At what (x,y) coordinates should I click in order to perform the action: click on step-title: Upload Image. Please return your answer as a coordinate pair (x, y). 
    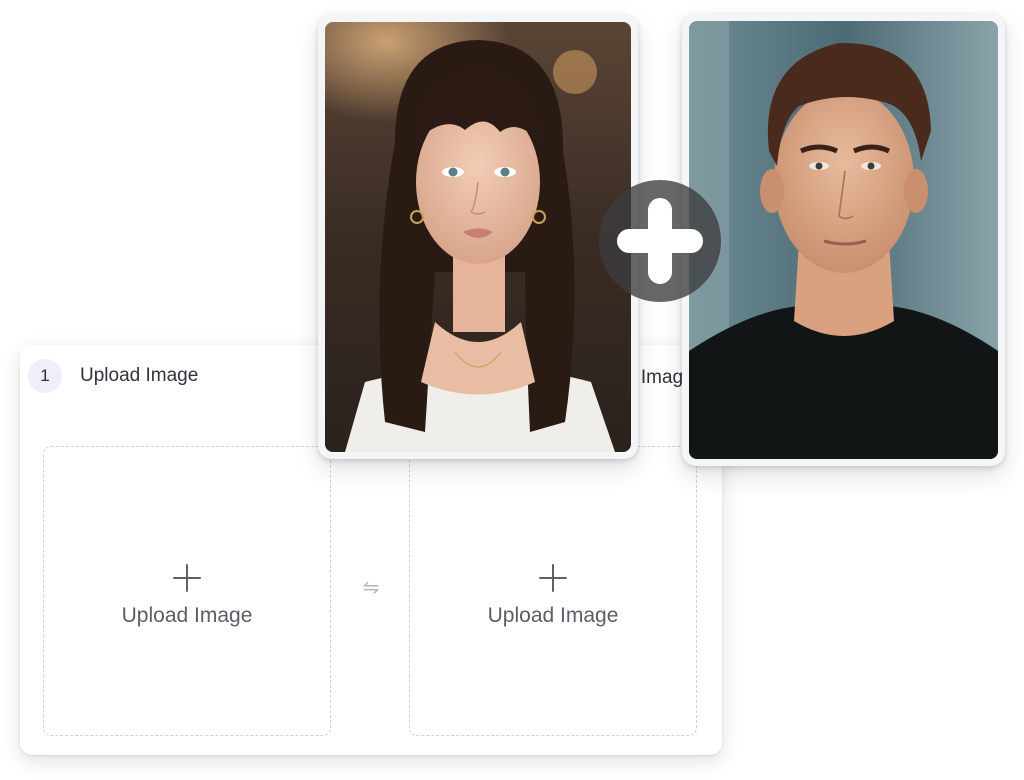
    Looking at the image, I should click on (139, 375).